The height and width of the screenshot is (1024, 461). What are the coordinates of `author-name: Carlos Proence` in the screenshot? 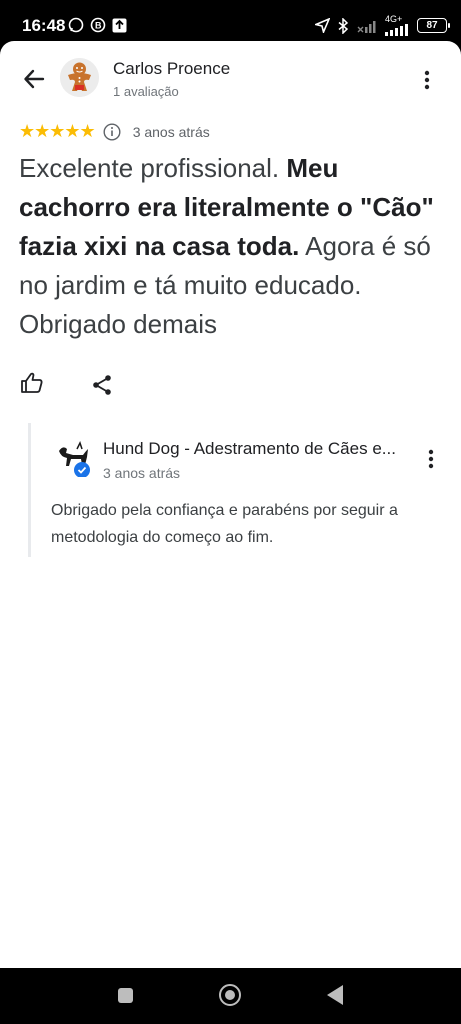 It's located at (171, 69).